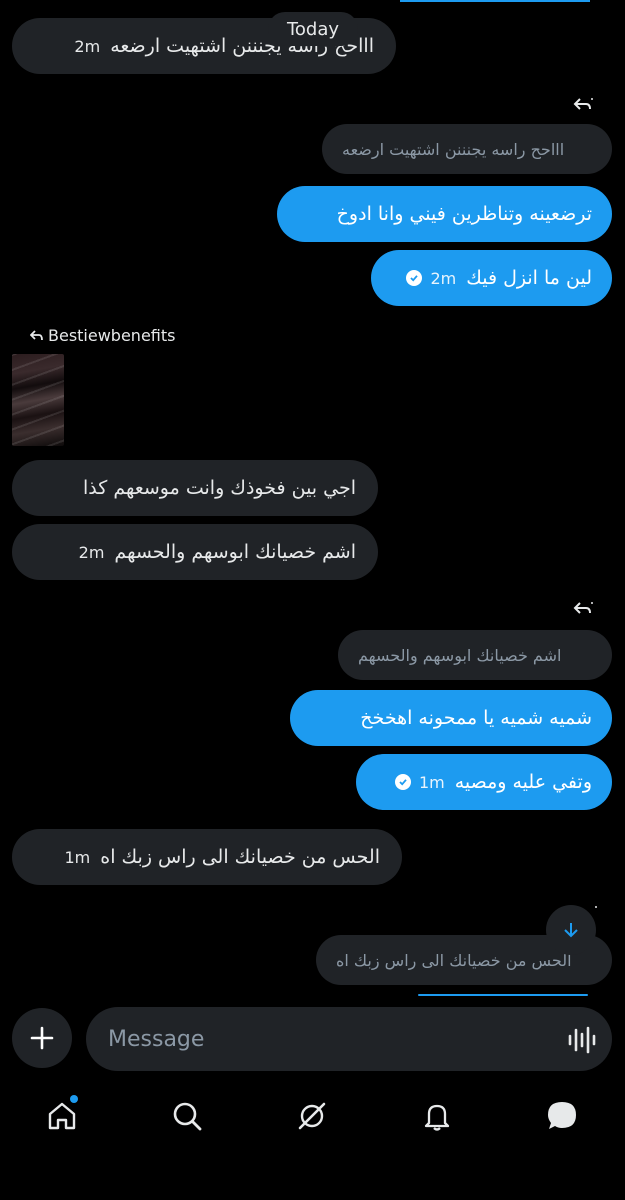  I want to click on scroll-to-bottom-button, so click(571, 930).